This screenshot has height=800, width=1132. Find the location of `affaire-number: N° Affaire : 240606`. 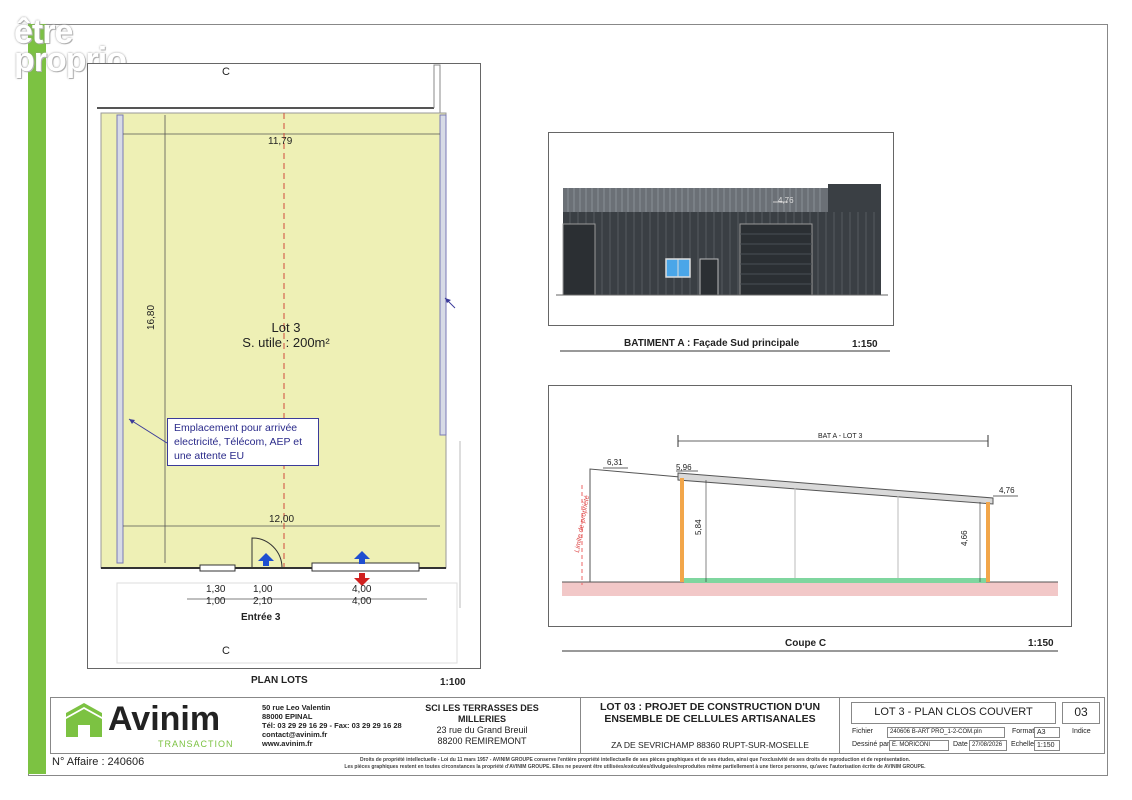

affaire-number: N° Affaire : 240606 is located at coordinates (98, 762).